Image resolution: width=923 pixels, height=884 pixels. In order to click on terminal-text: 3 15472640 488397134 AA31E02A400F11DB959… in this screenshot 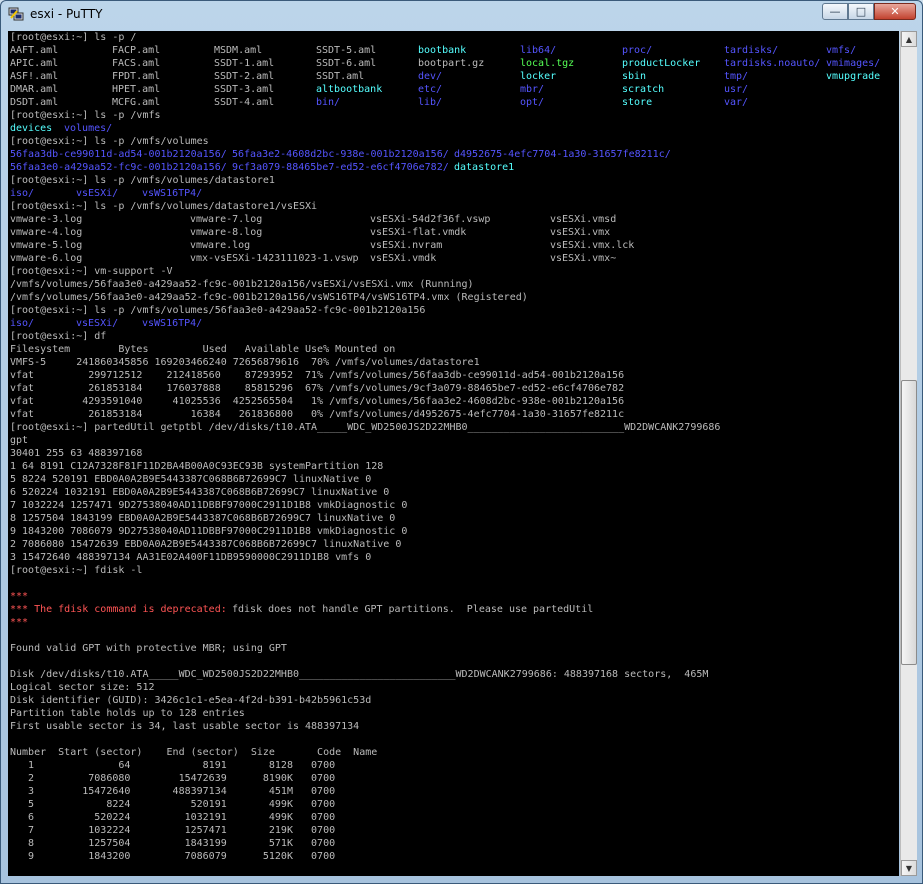, I will do `click(191, 557)`.